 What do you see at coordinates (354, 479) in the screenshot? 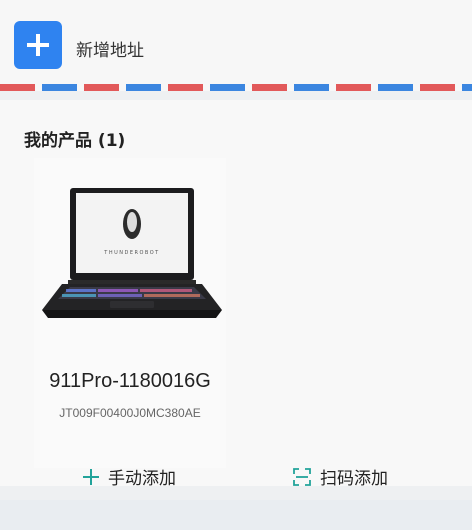
I see `scan-add-label: 扫码添加` at bounding box center [354, 479].